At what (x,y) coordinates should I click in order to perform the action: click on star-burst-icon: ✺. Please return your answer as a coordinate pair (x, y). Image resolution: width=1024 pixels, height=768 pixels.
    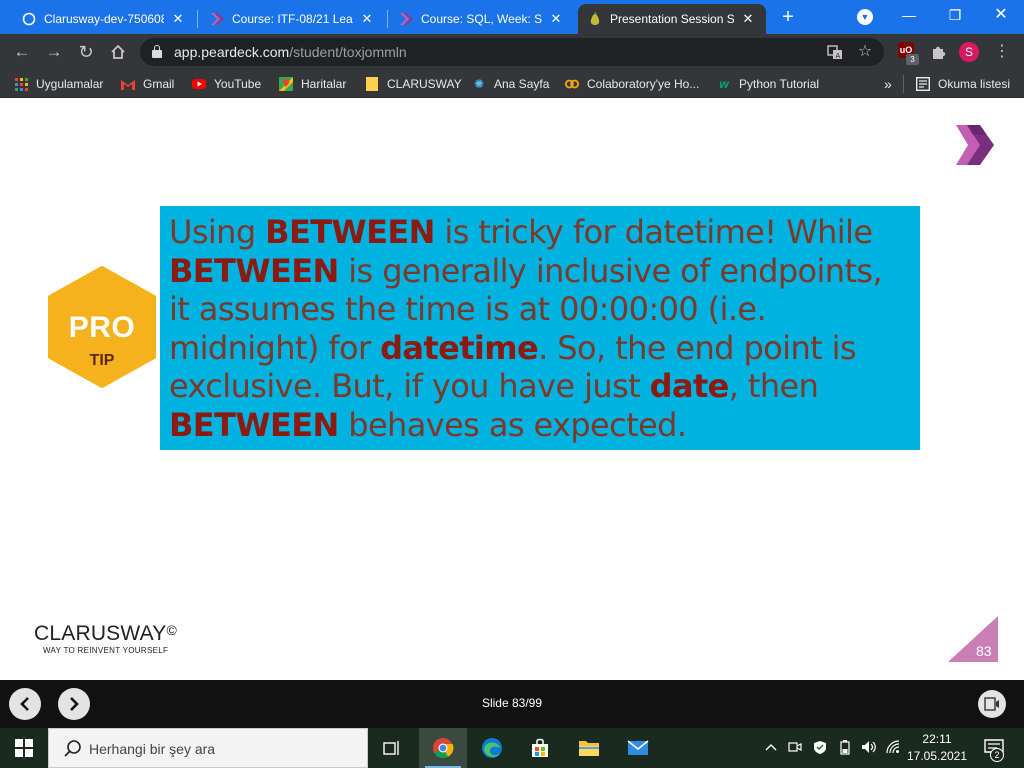
    Looking at the image, I should click on (479, 84).